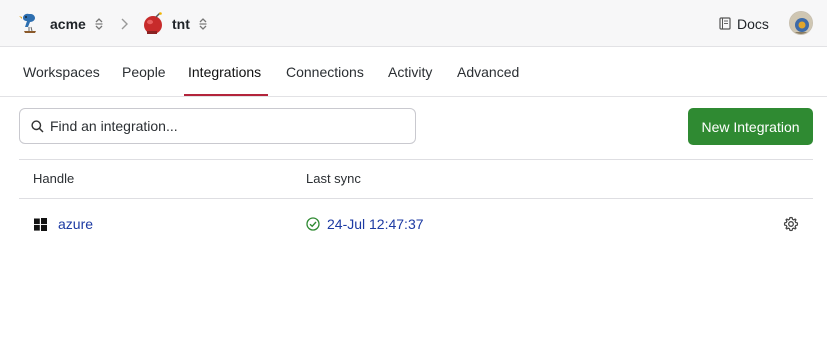 The width and height of the screenshot is (827, 352). I want to click on breadcrumb-separator-icon, so click(124, 24).